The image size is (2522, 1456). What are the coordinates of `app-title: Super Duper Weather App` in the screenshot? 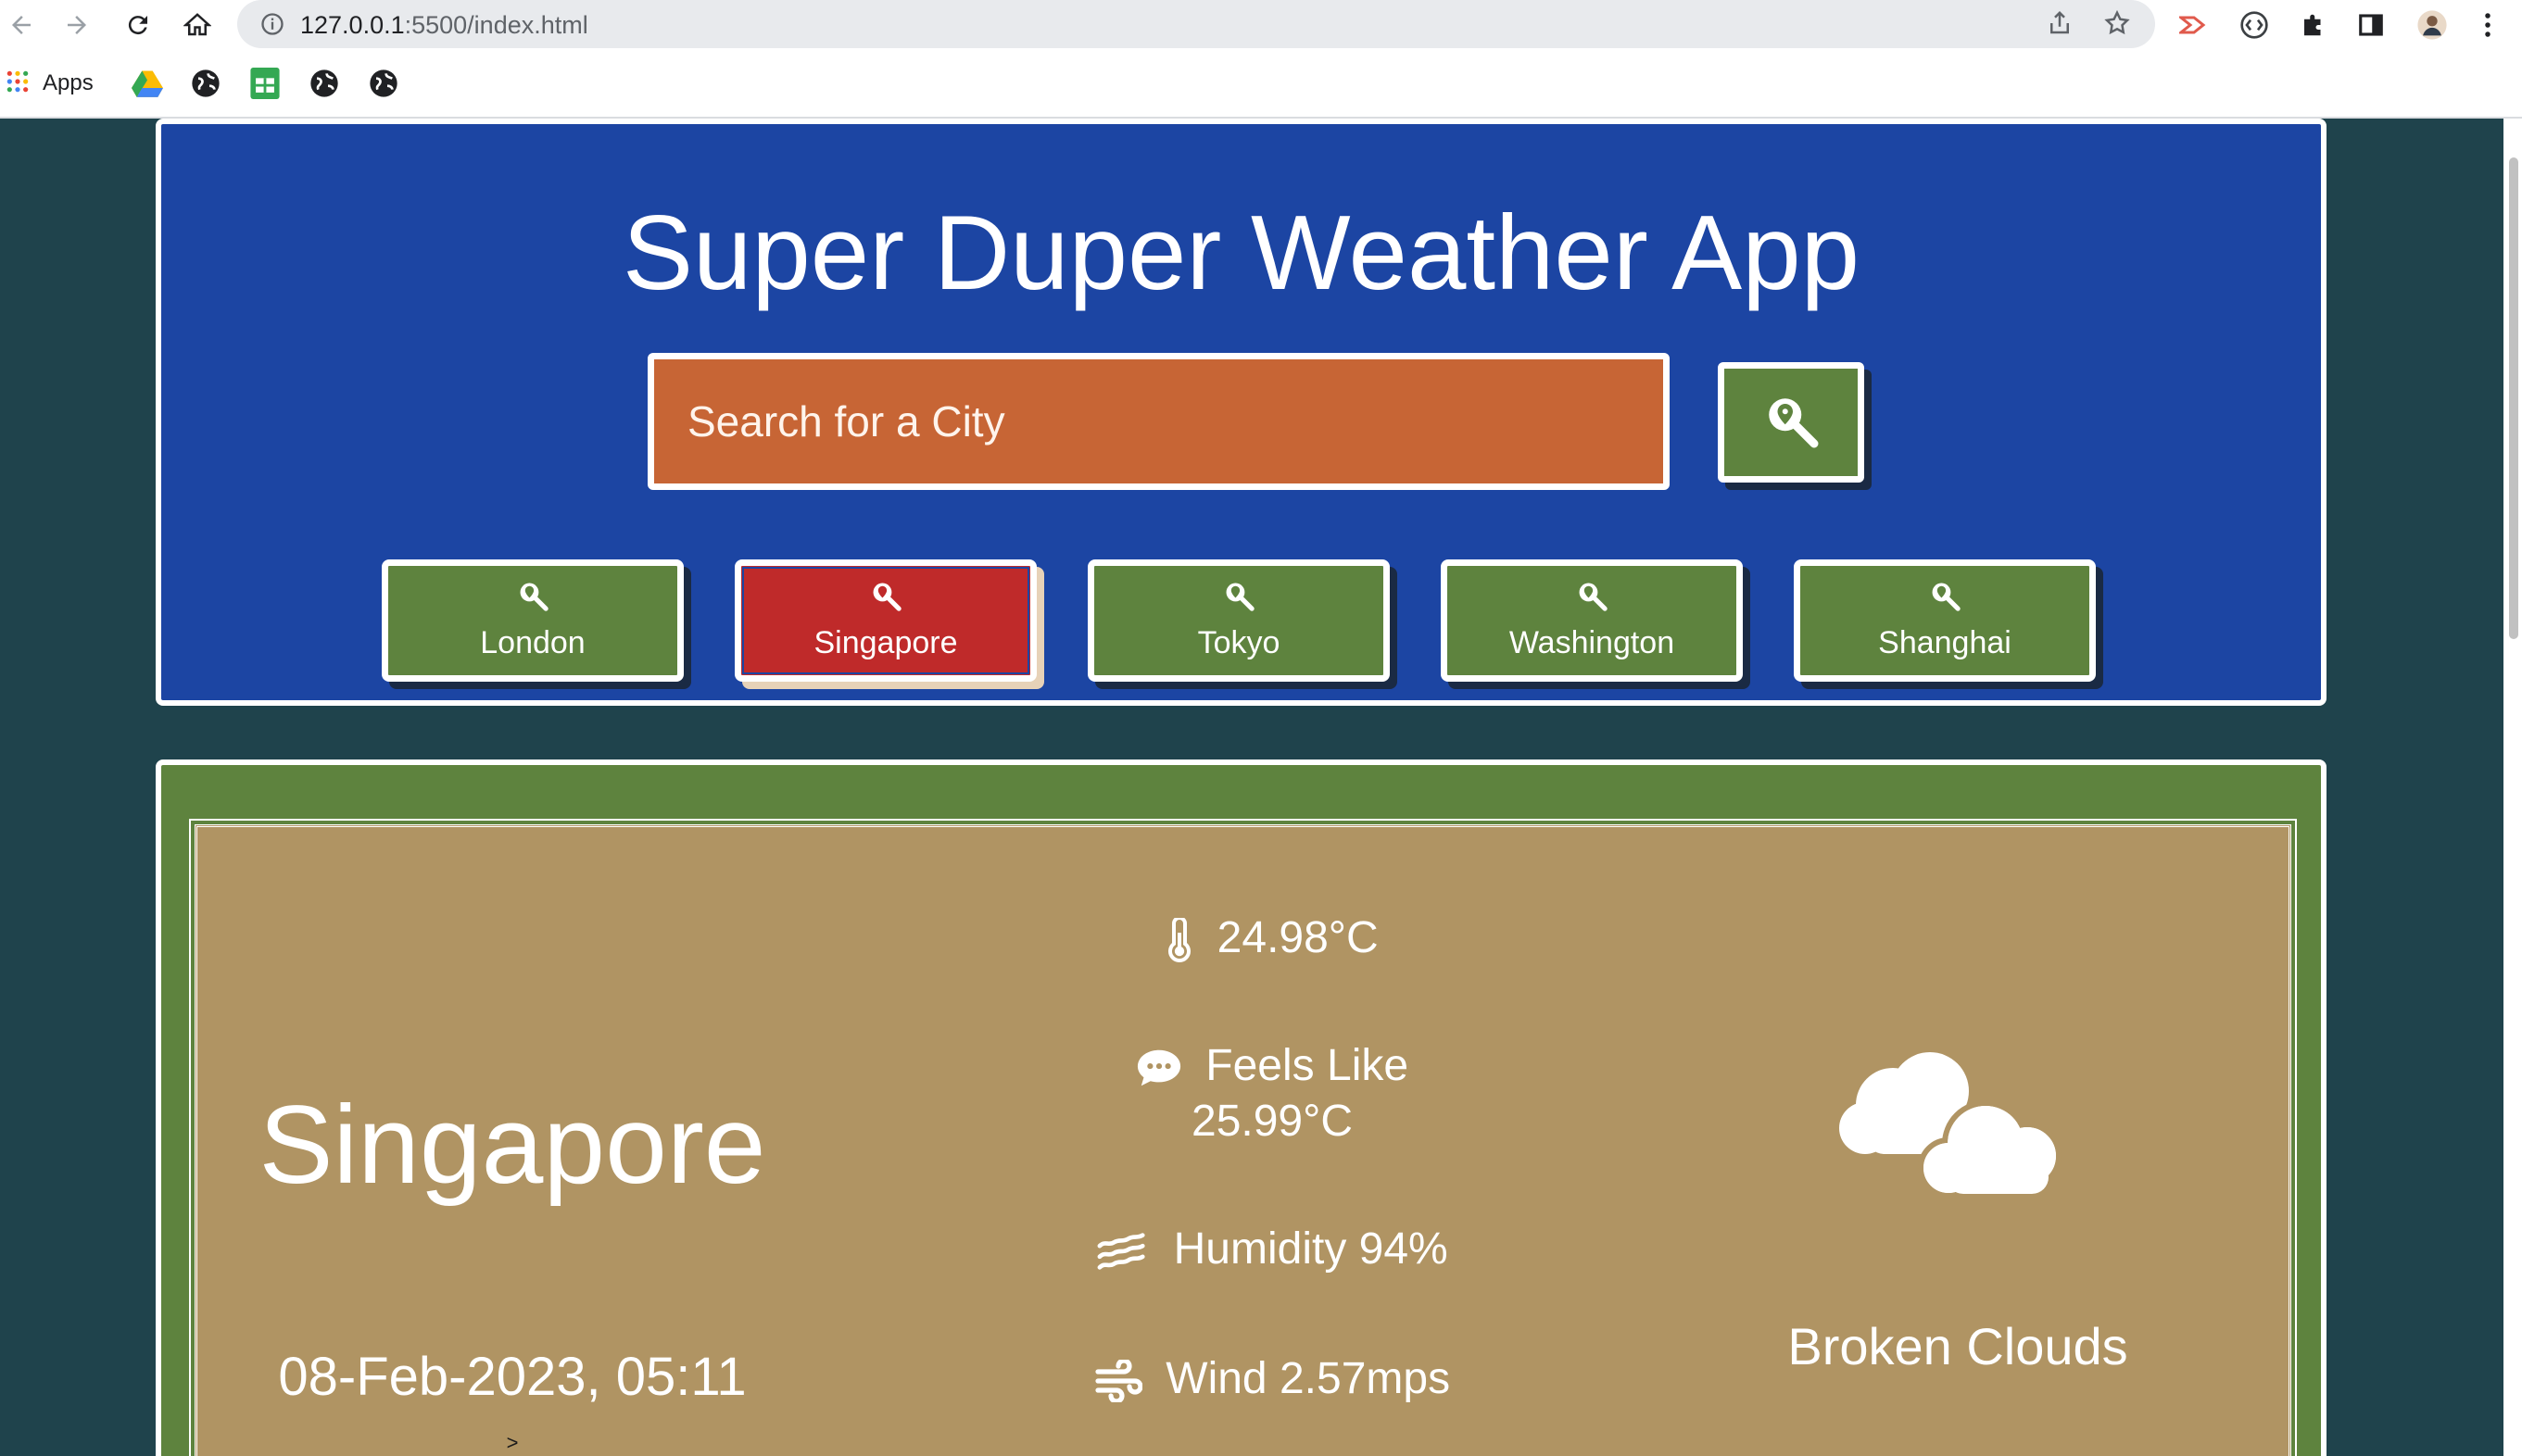 It's located at (1241, 253).